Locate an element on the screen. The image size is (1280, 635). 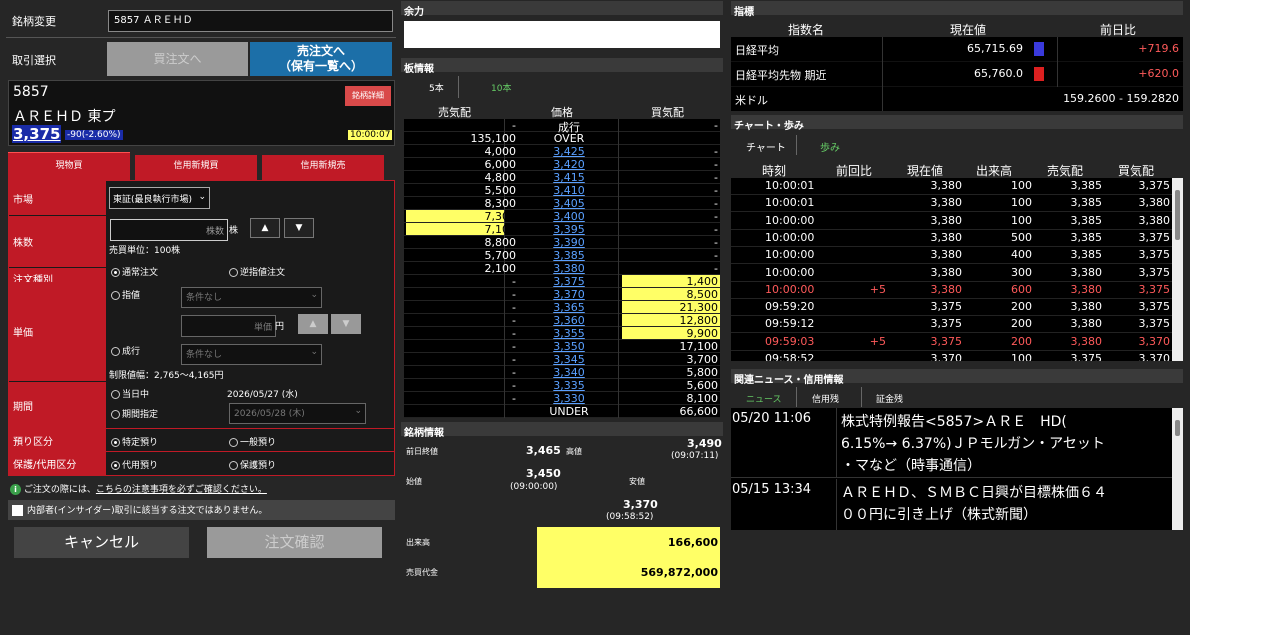
ordertype-stop-radio: 逆指値注文 is located at coordinates (257, 271).